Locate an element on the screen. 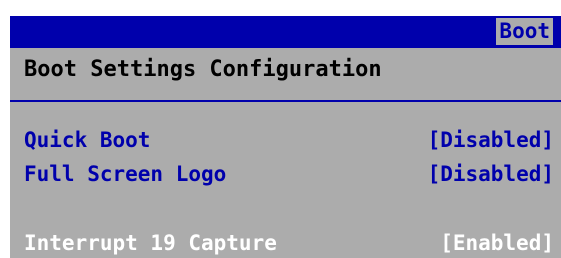  divider is located at coordinates (285, 101).